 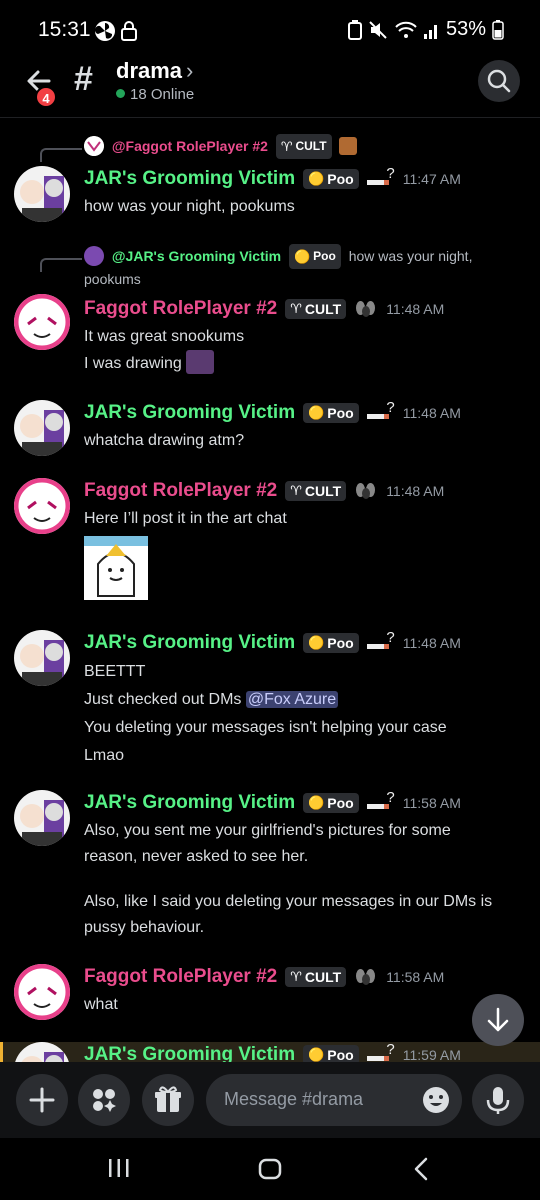 I want to click on message-composer: Message #drama, so click(x=270, y=1100).